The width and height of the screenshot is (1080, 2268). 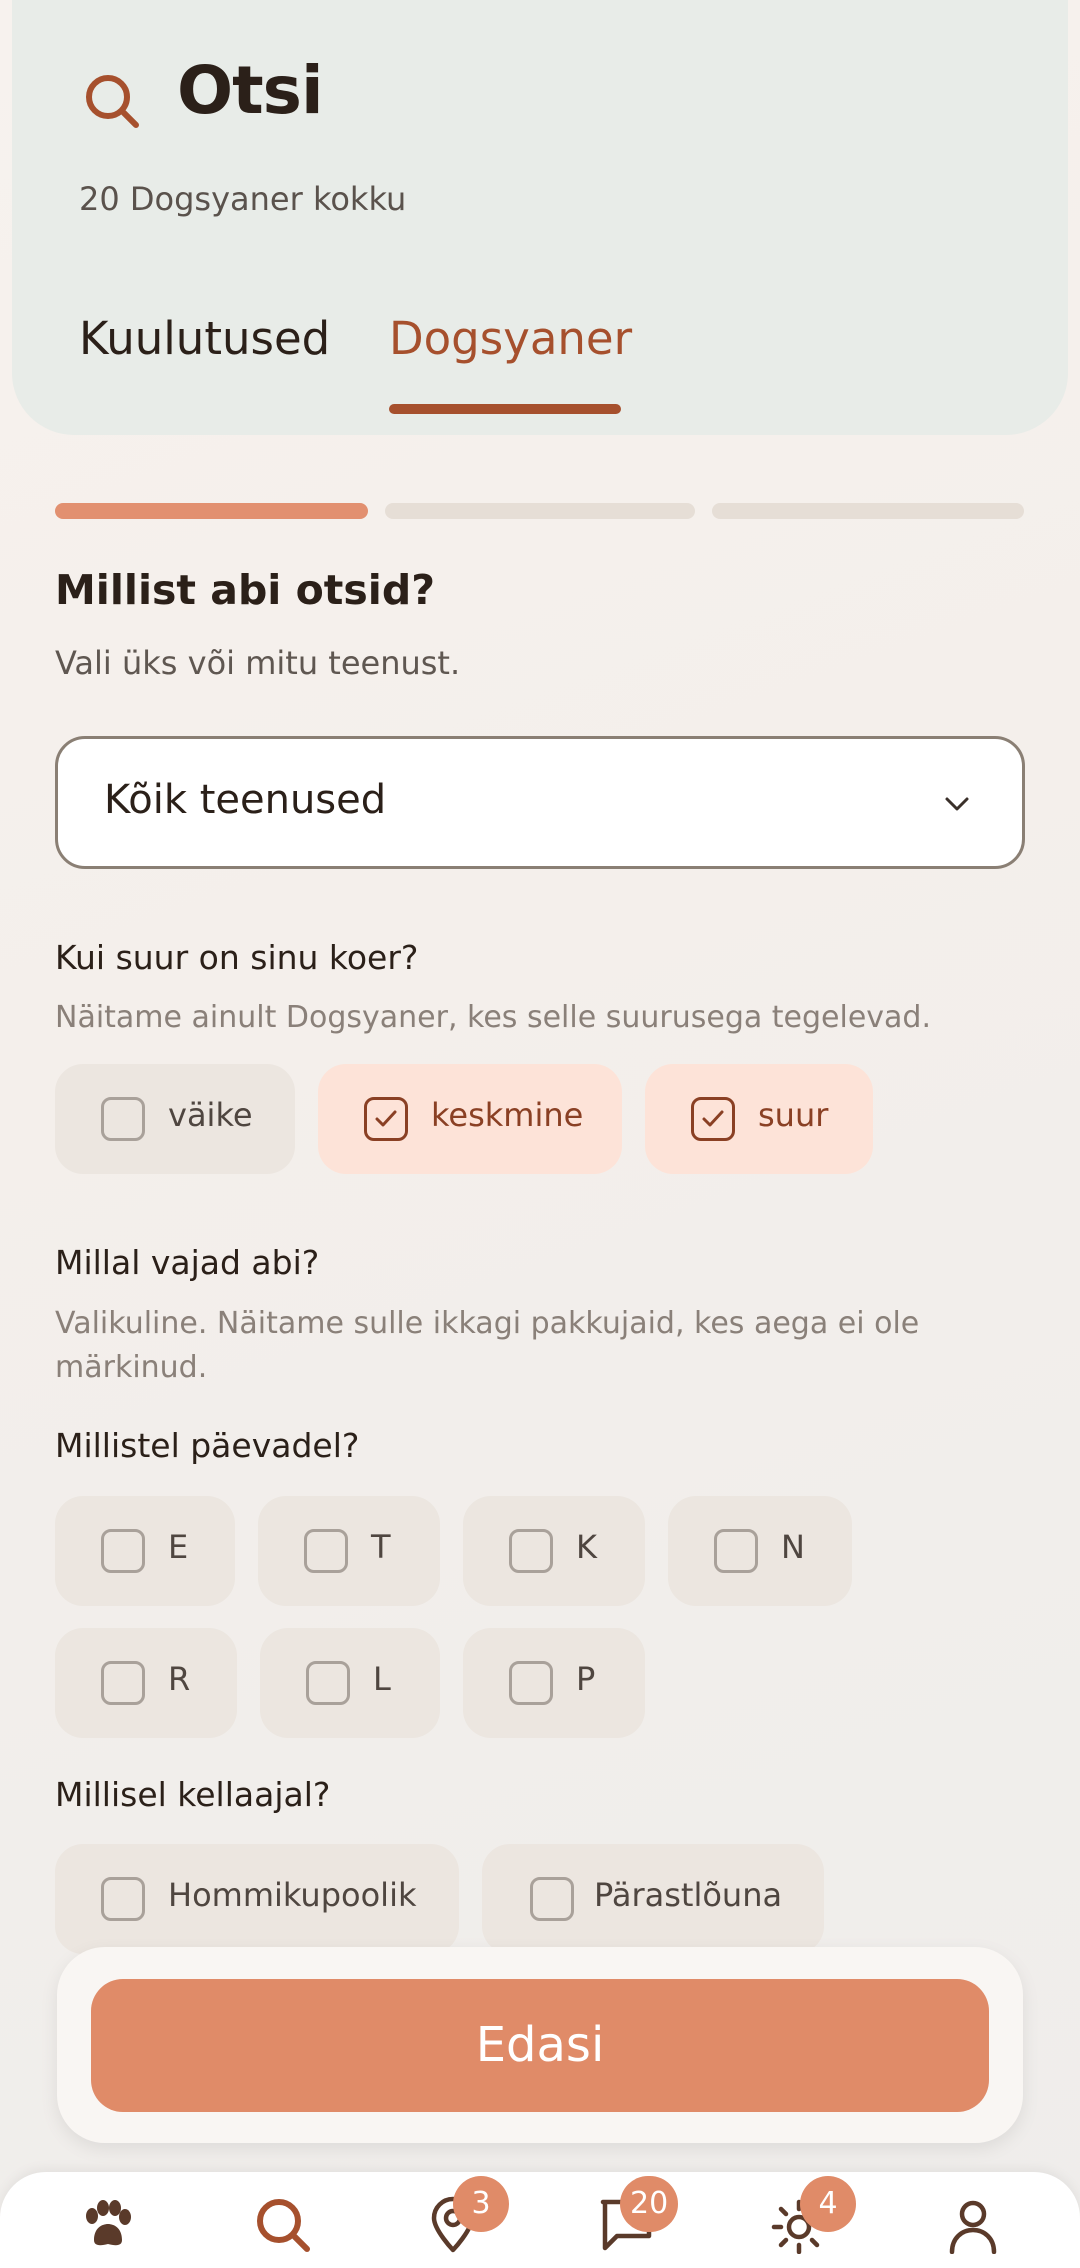 I want to click on size-chip-small: väike, so click(x=175, y=1119).